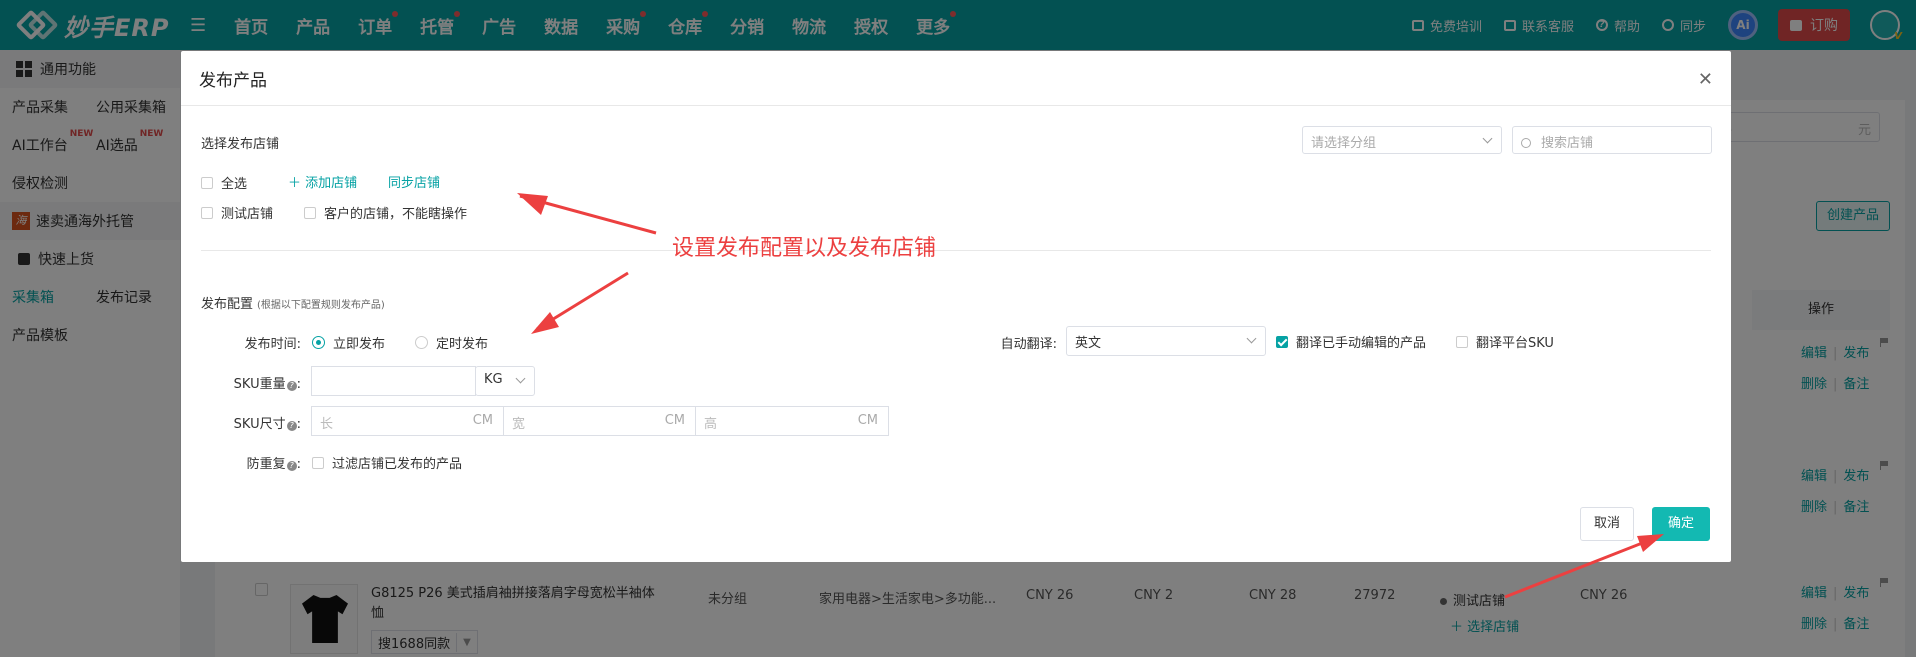 The image size is (1916, 657). What do you see at coordinates (1612, 140) in the screenshot?
I see `shop-search-input: 搜索店铺` at bounding box center [1612, 140].